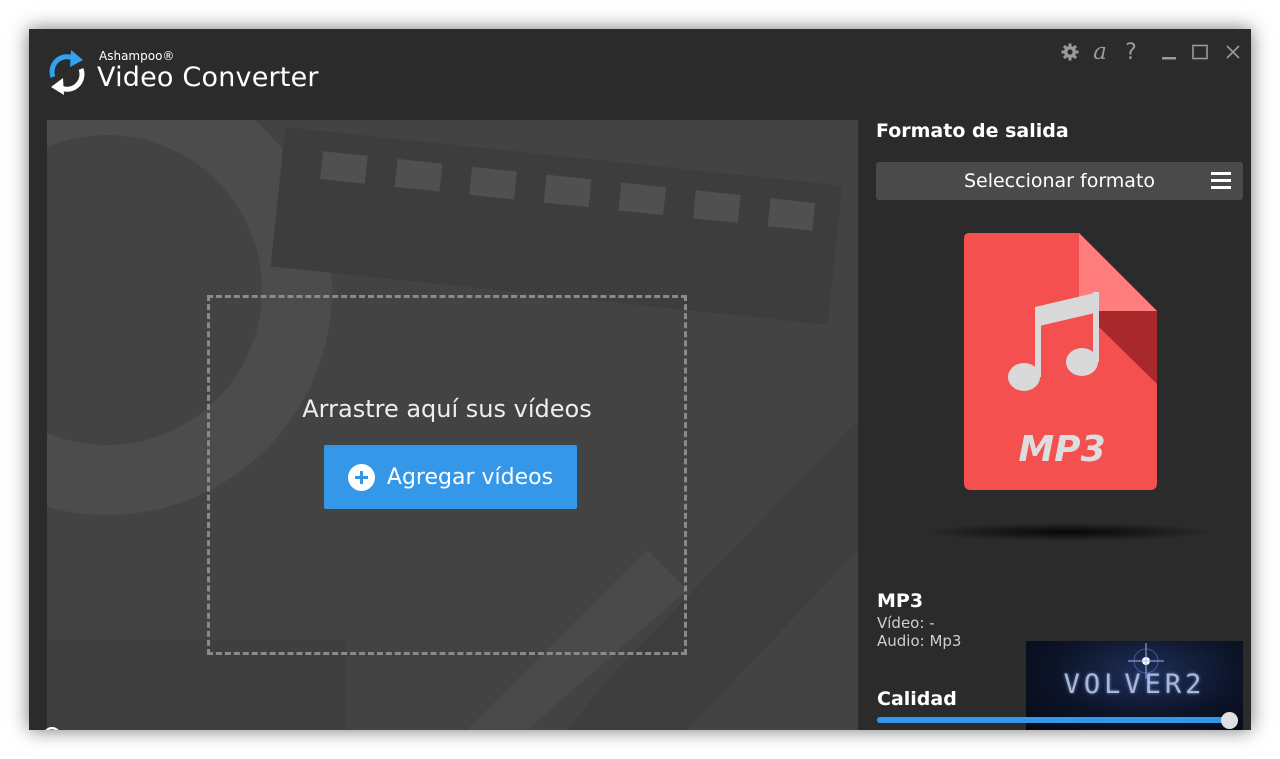  I want to click on mp3-file-label: MP3, so click(1061, 449).